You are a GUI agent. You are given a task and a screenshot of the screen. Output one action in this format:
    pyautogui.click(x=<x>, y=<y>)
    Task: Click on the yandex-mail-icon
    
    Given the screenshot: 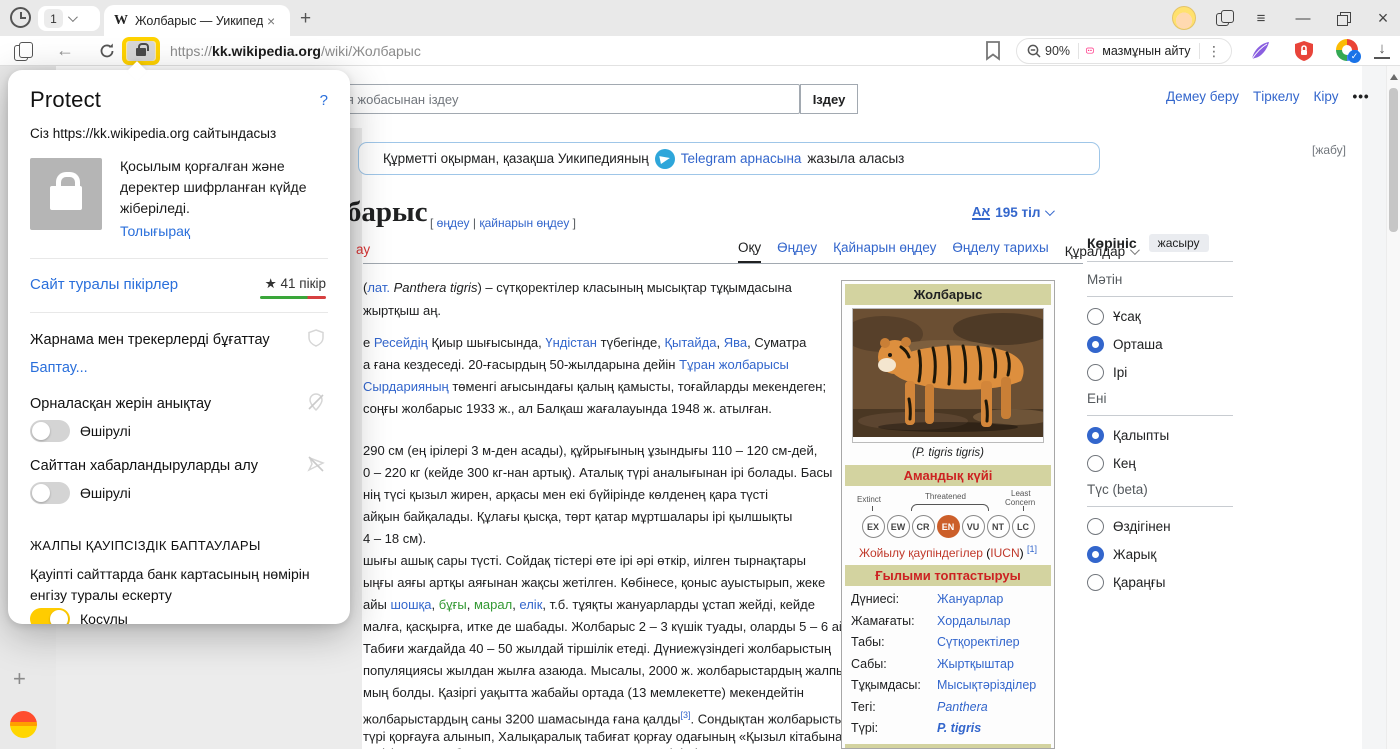 What is the action you would take?
    pyautogui.click(x=23, y=724)
    